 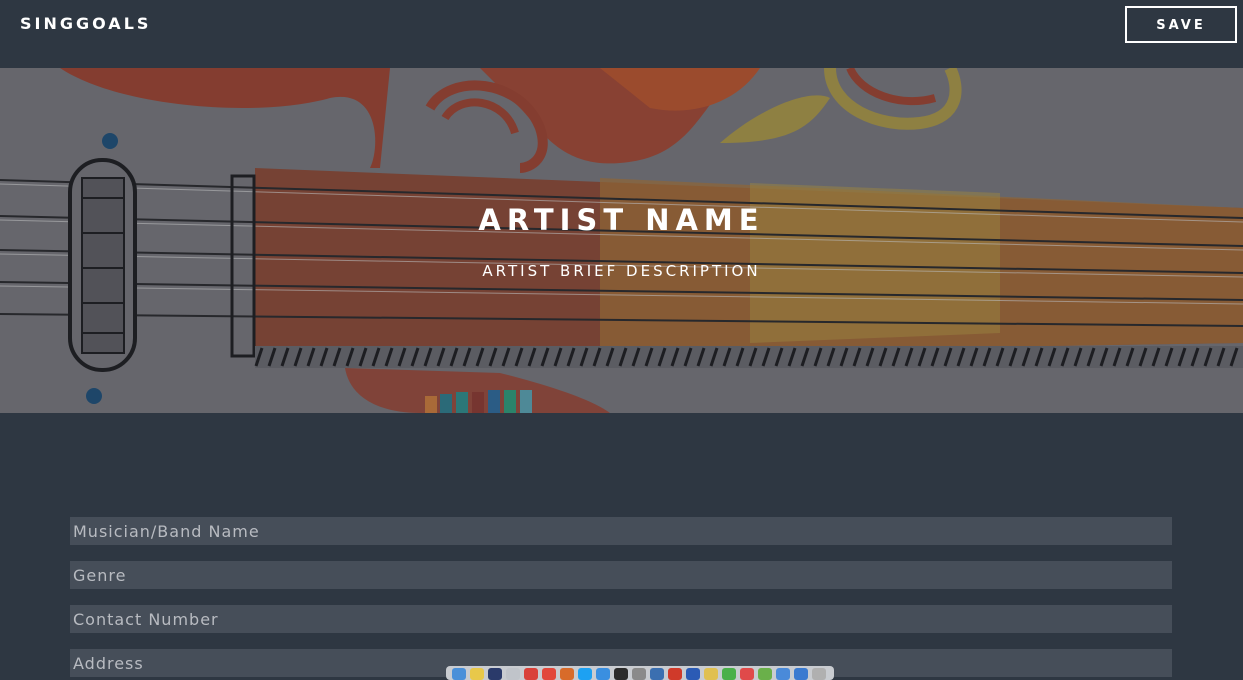 I want to click on band-name-field, so click(x=621, y=531).